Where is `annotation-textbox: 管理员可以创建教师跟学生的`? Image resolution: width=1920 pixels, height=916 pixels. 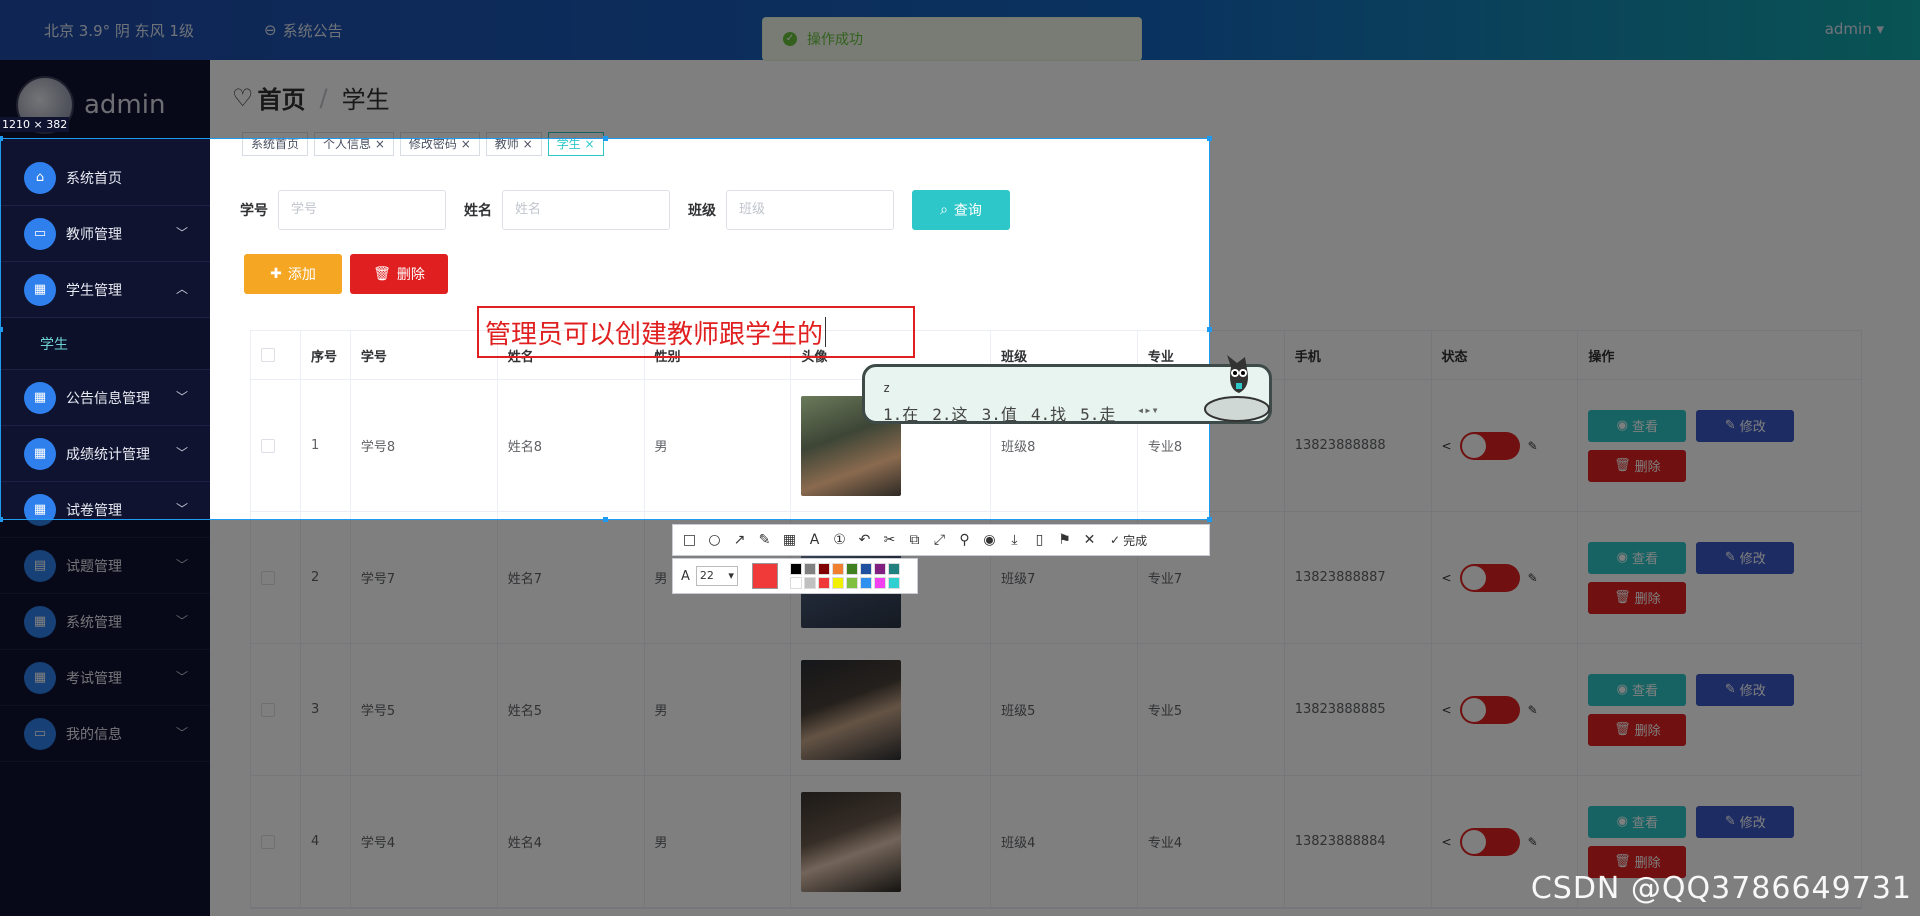
annotation-textbox: 管理员可以创建教师跟学生的 is located at coordinates (696, 332).